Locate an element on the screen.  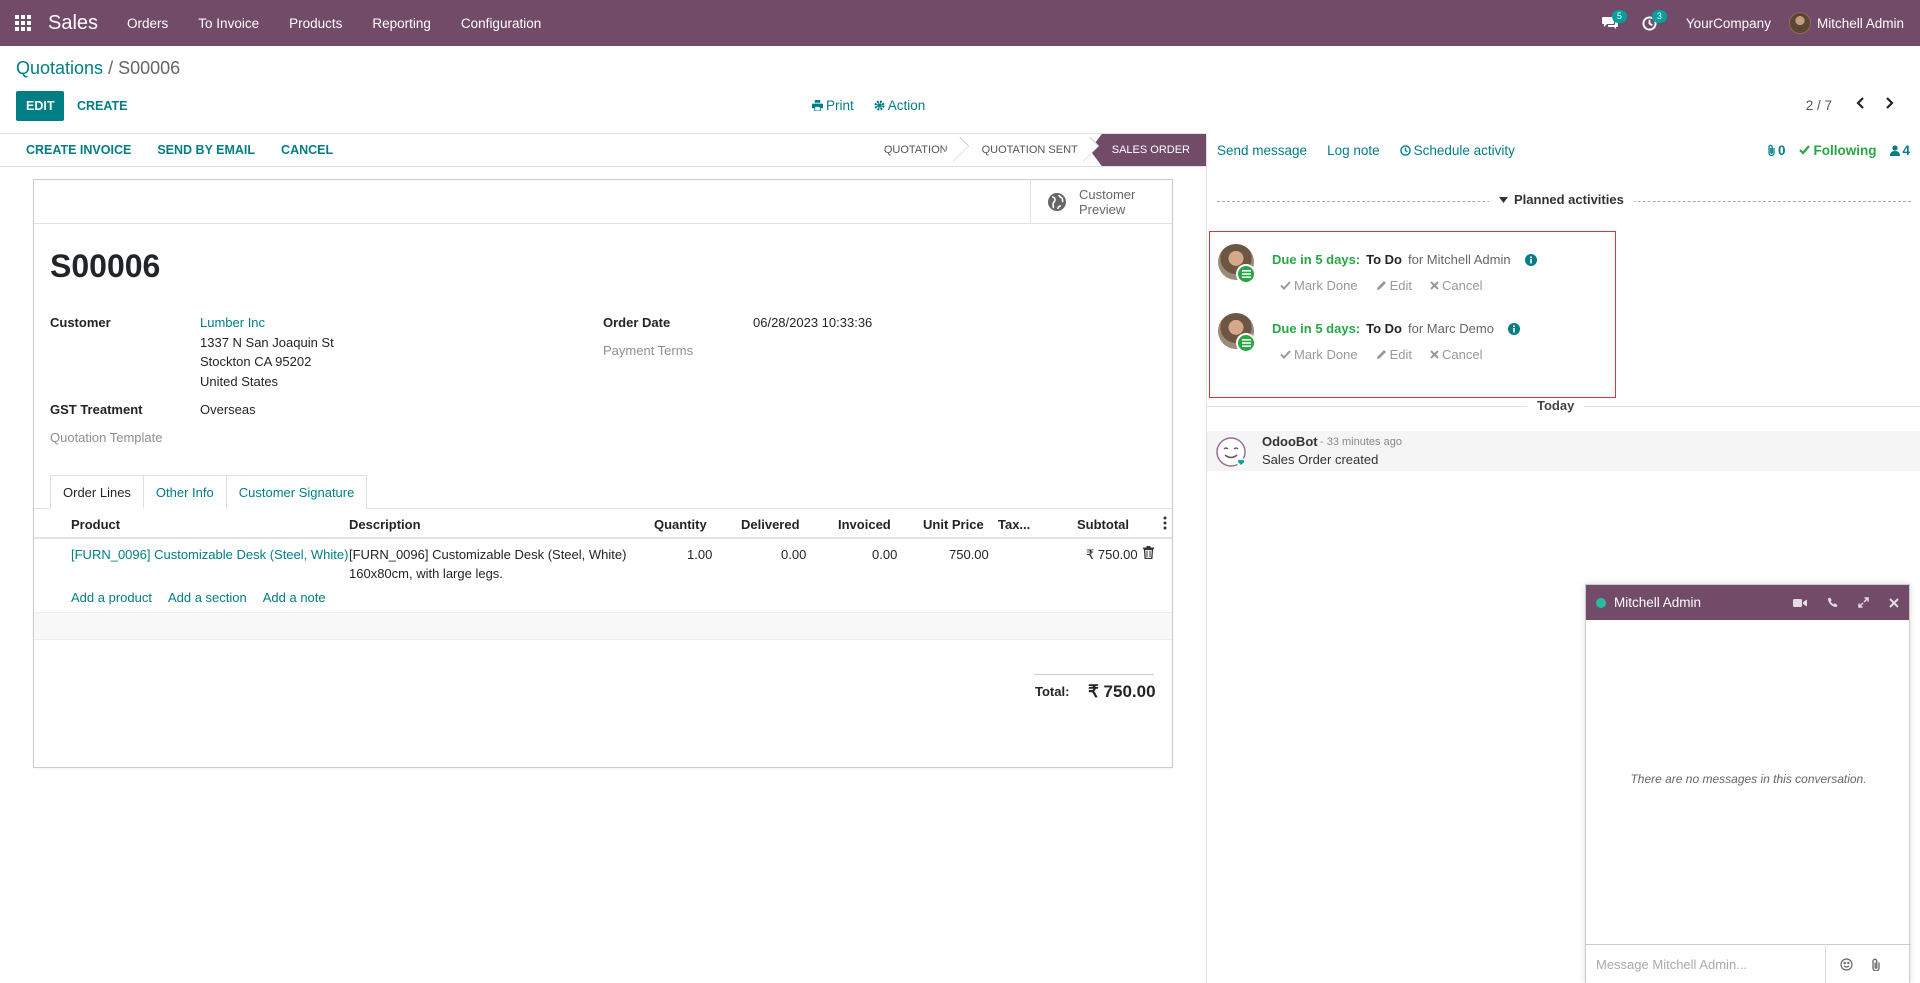
clock-icon is located at coordinates (1405, 150).